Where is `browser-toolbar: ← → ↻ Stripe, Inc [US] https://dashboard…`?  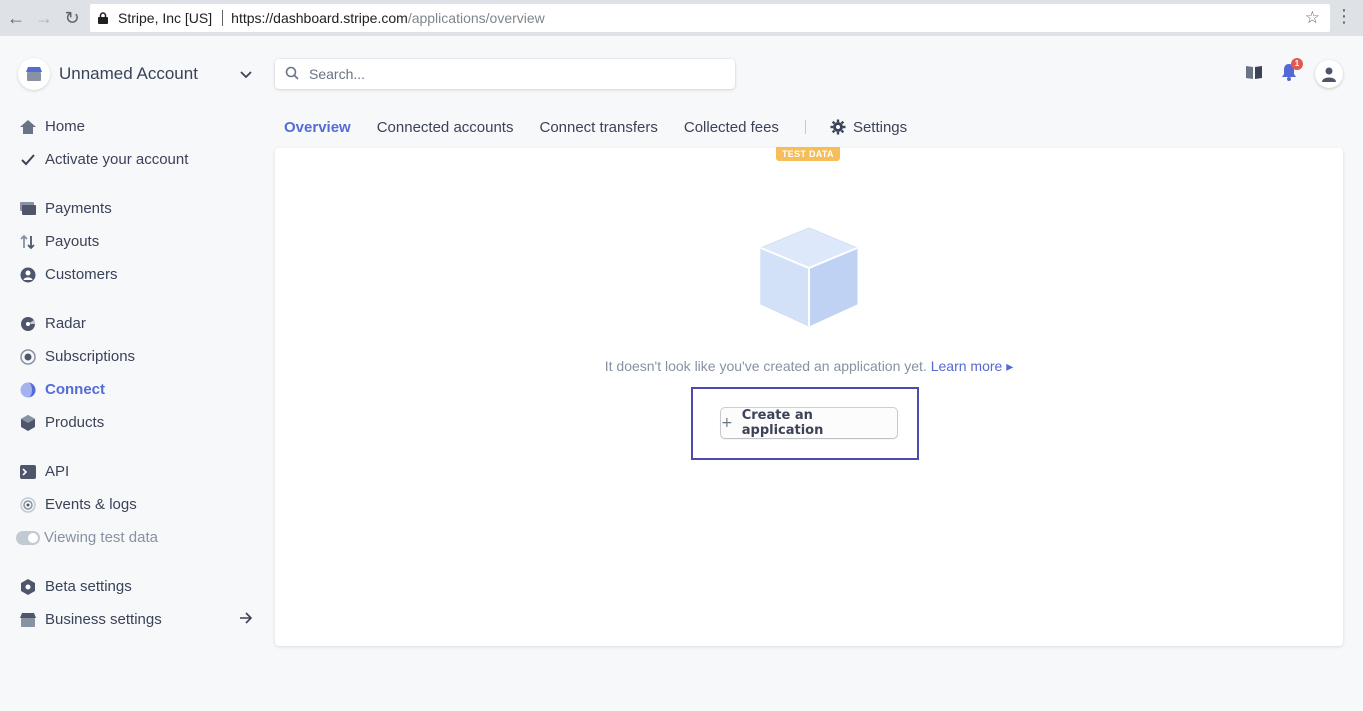 browser-toolbar: ← → ↻ Stripe, Inc [US] https://dashboard… is located at coordinates (681, 18).